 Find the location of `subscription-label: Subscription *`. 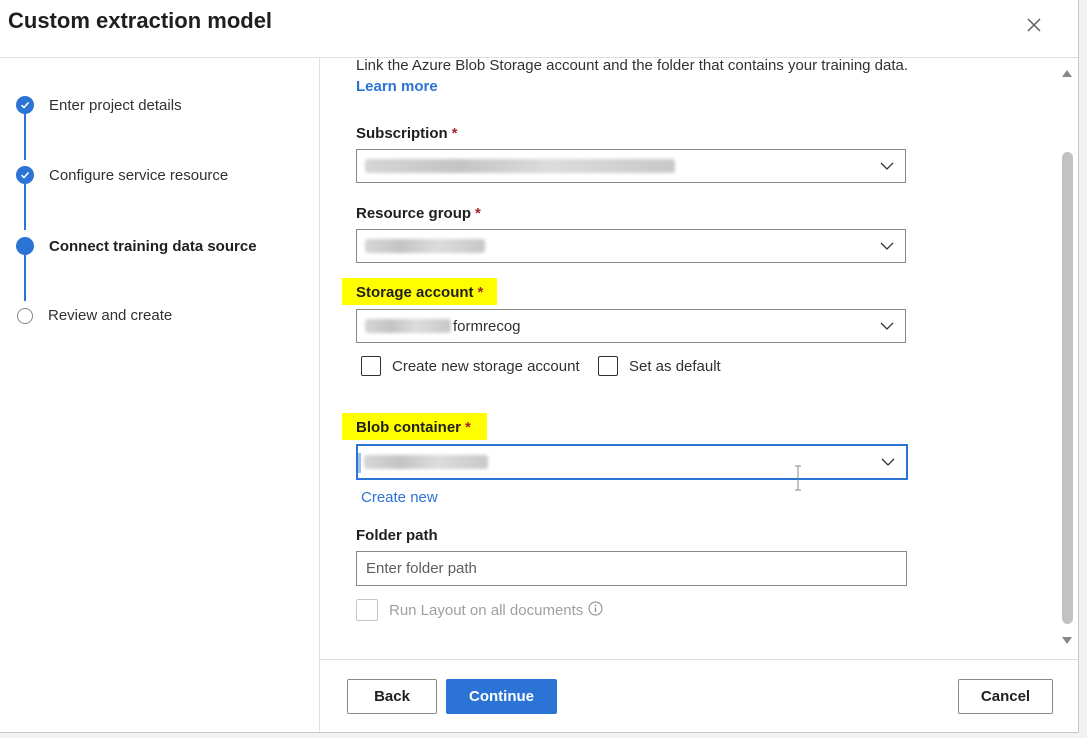

subscription-label: Subscription * is located at coordinates (407, 133).